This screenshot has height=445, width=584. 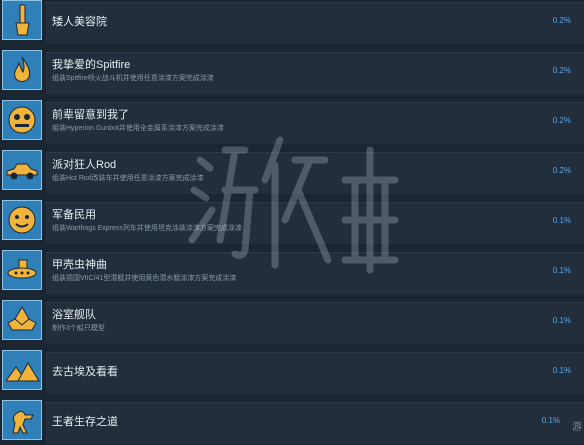 I want to click on dinosaur-icon, so click(x=22, y=420).